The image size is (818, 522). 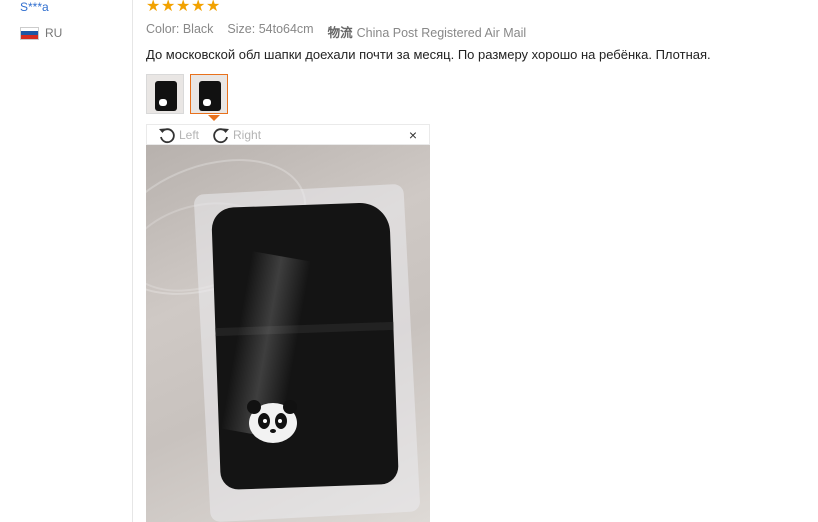 I want to click on russia-flag-icon, so click(x=29, y=33).